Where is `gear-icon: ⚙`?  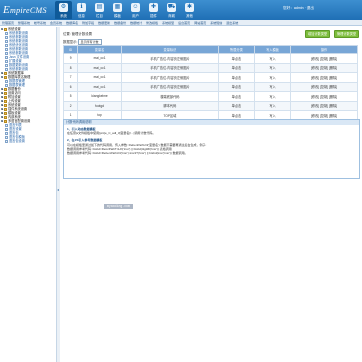 gear-icon: ⚙ is located at coordinates (63, 7).